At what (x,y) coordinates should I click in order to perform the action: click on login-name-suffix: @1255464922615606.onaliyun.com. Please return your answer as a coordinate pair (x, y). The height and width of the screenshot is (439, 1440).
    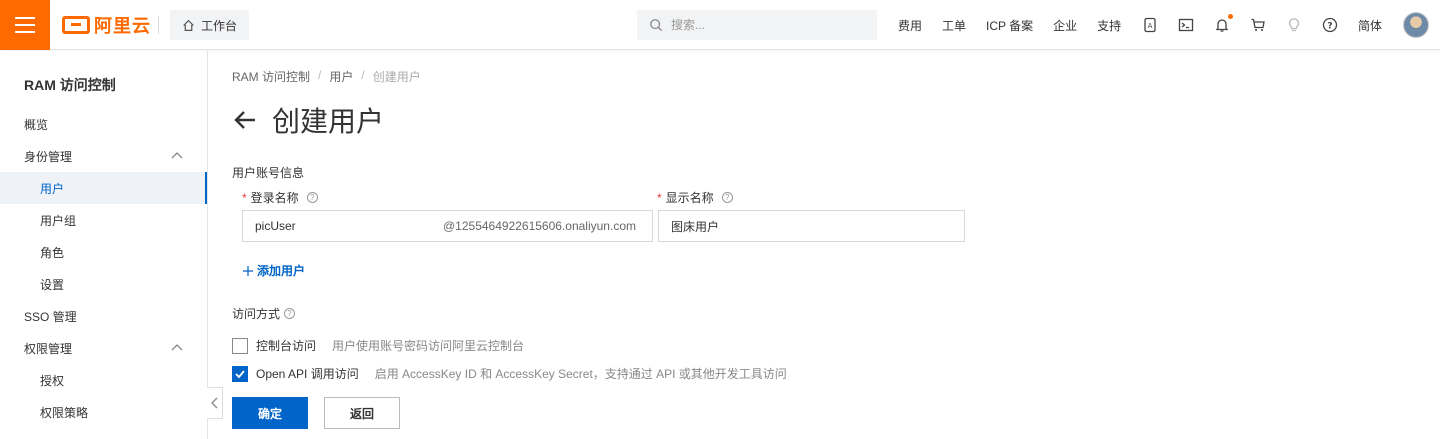
    Looking at the image, I should click on (539, 226).